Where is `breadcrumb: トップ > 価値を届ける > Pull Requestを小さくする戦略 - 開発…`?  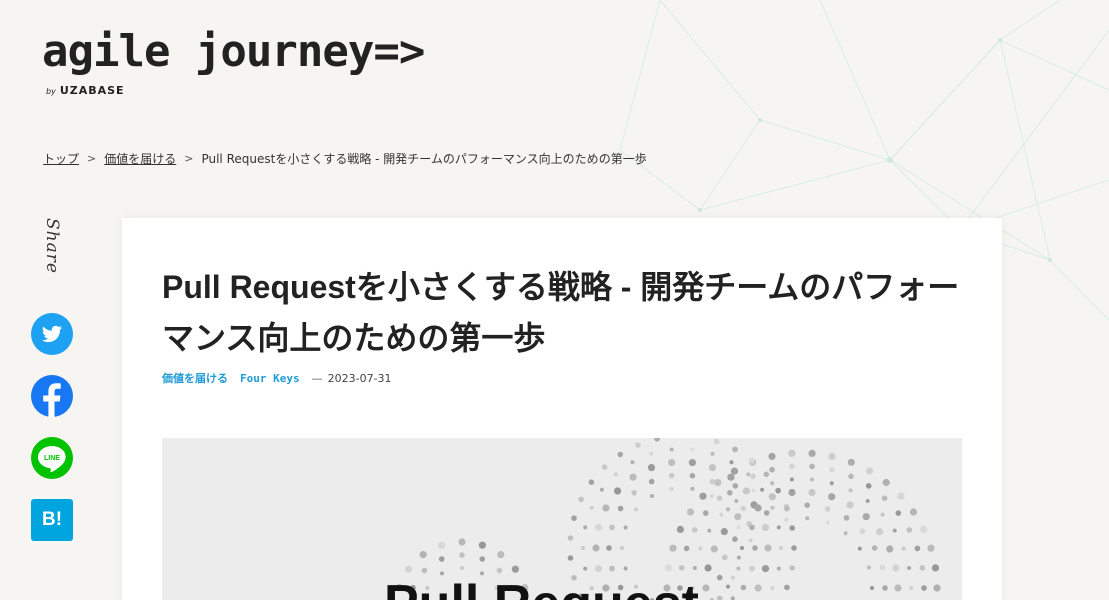
breadcrumb: トップ > 価値を届ける > Pull Requestを小さくする戦略 - 開発… is located at coordinates (345, 158).